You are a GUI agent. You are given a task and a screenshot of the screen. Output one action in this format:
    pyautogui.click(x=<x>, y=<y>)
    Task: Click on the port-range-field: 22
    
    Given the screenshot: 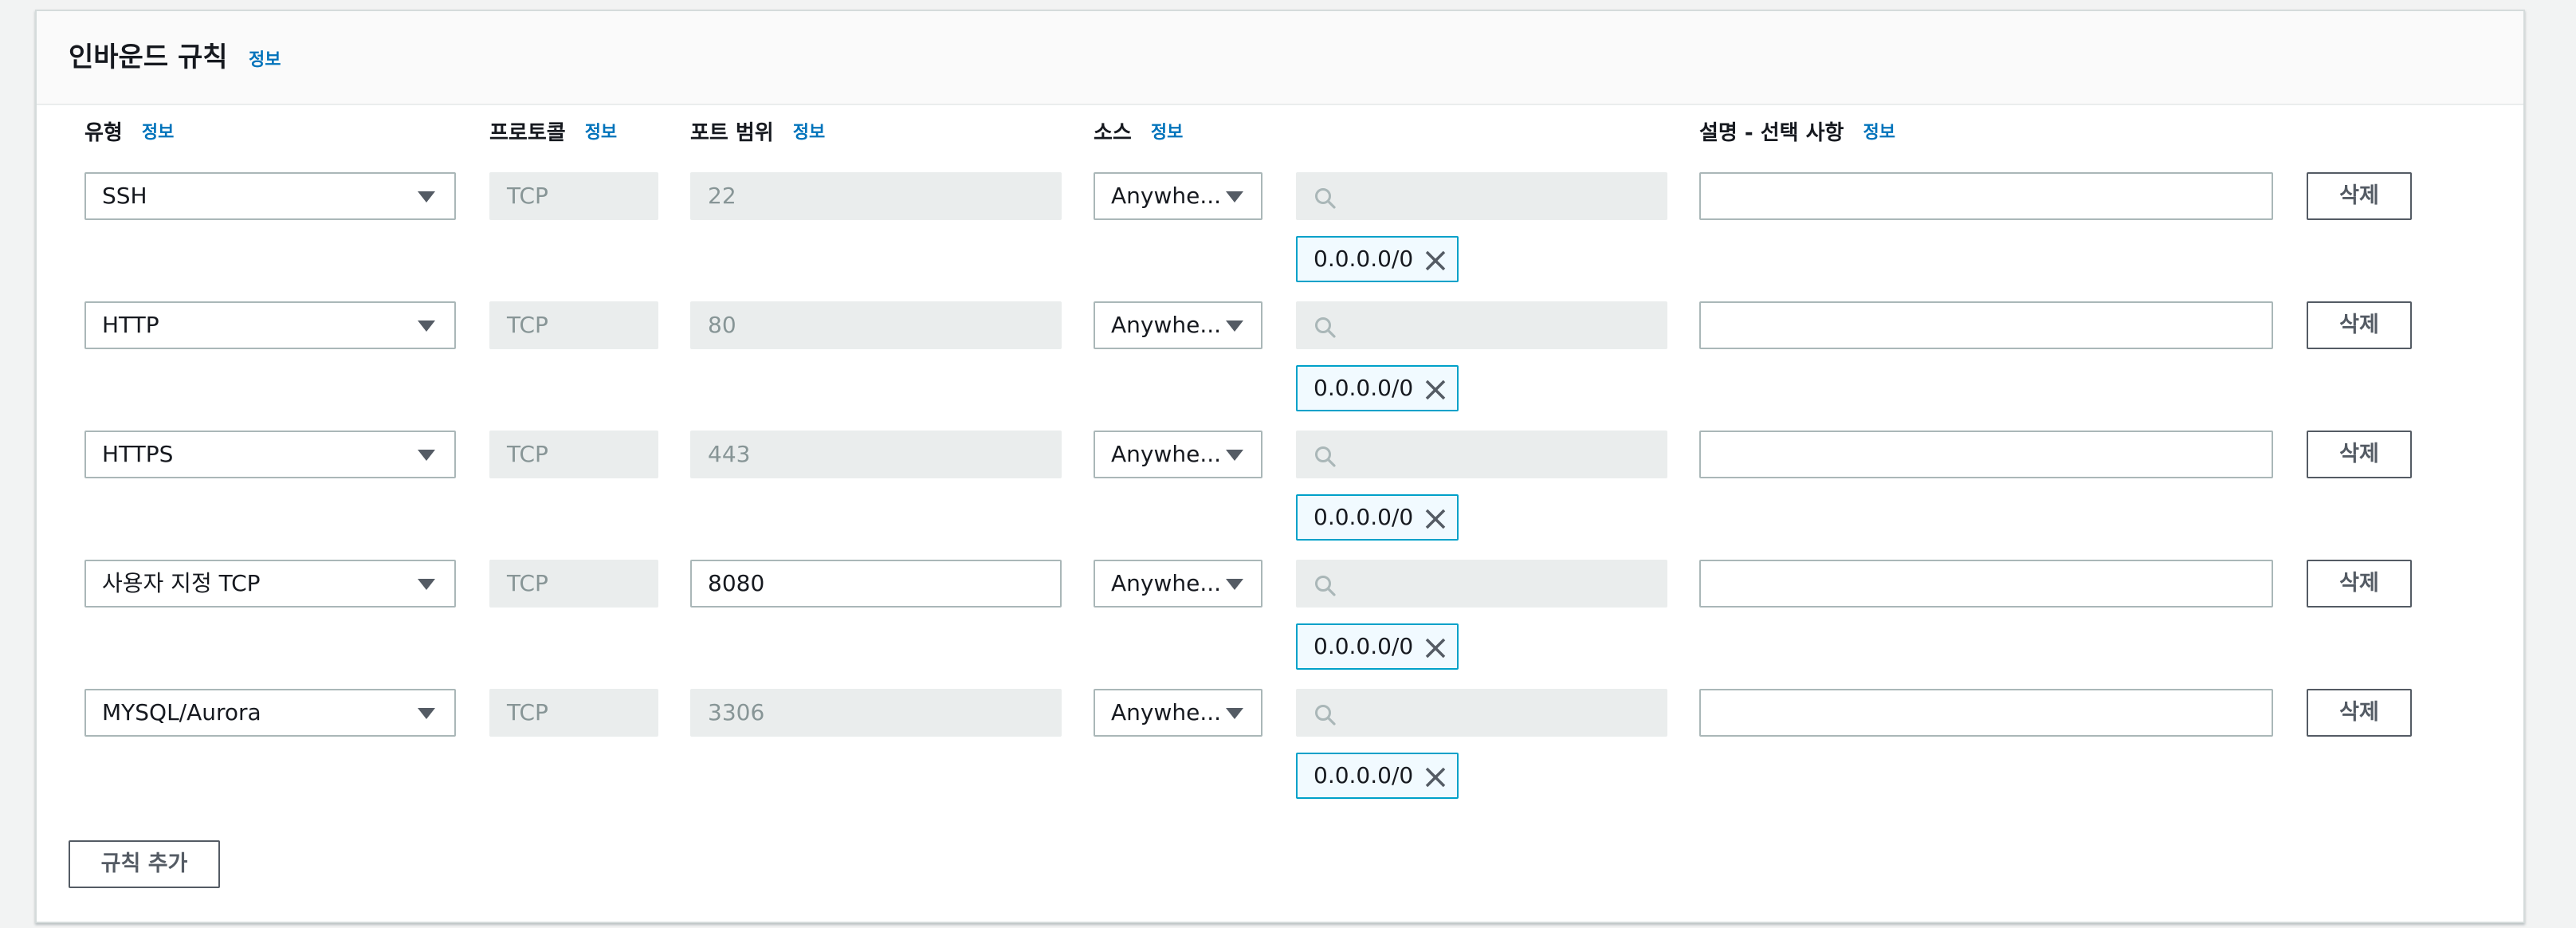 What is the action you would take?
    pyautogui.click(x=876, y=196)
    